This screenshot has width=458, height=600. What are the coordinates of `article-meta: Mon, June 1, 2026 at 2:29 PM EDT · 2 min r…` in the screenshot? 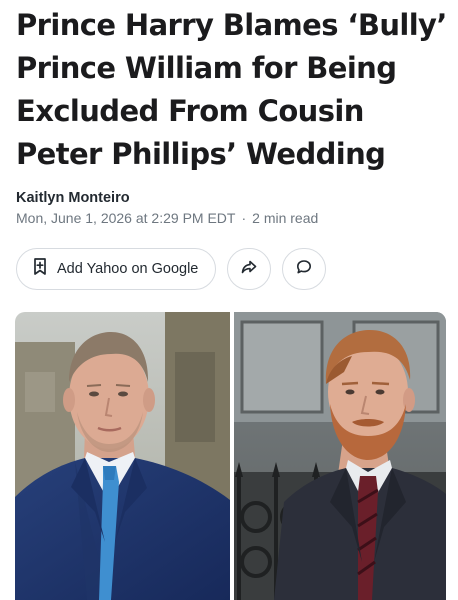 It's located at (167, 218).